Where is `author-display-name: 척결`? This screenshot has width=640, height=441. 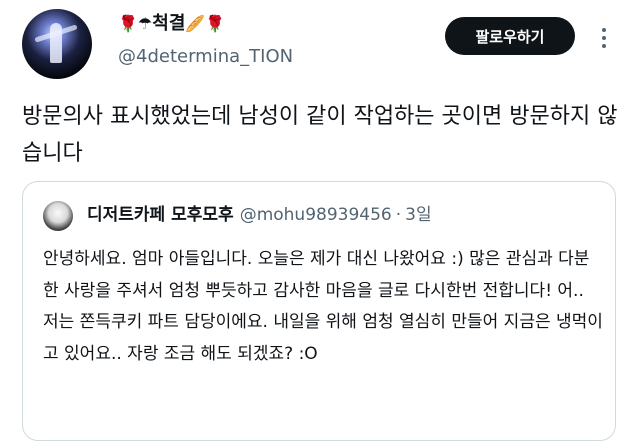
author-display-name: 척결 is located at coordinates (169, 23).